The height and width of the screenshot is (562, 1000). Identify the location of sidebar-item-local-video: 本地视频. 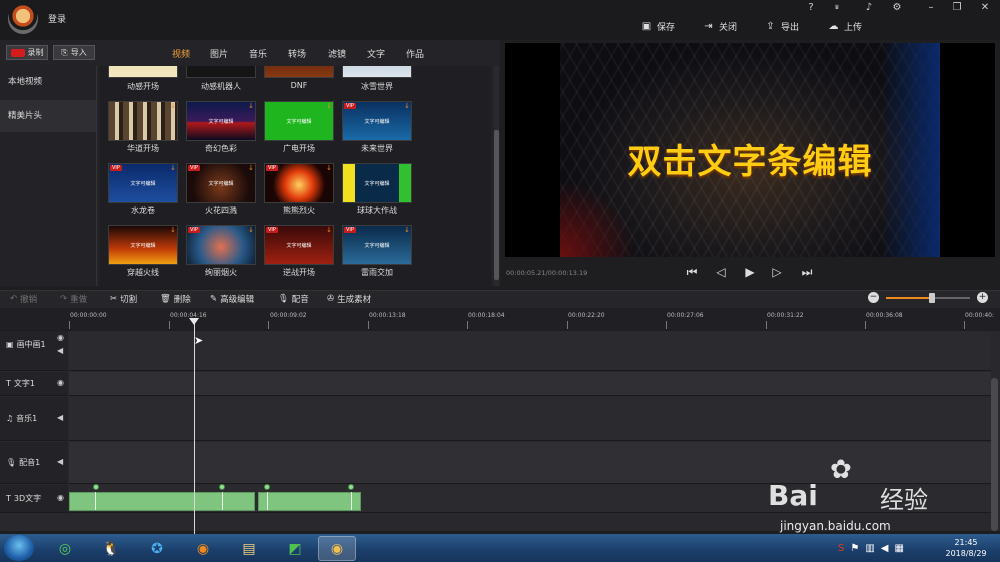
(48, 82).